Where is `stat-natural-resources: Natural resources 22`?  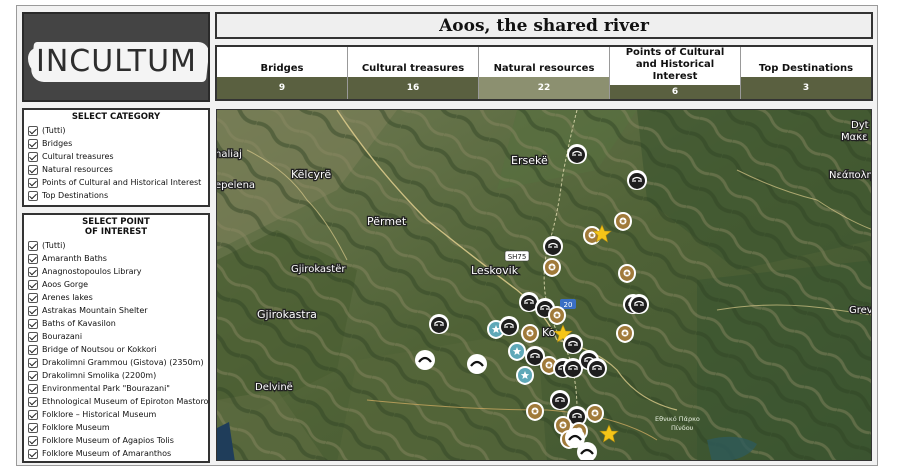
stat-natural-resources: Natural resources 22 is located at coordinates (544, 73).